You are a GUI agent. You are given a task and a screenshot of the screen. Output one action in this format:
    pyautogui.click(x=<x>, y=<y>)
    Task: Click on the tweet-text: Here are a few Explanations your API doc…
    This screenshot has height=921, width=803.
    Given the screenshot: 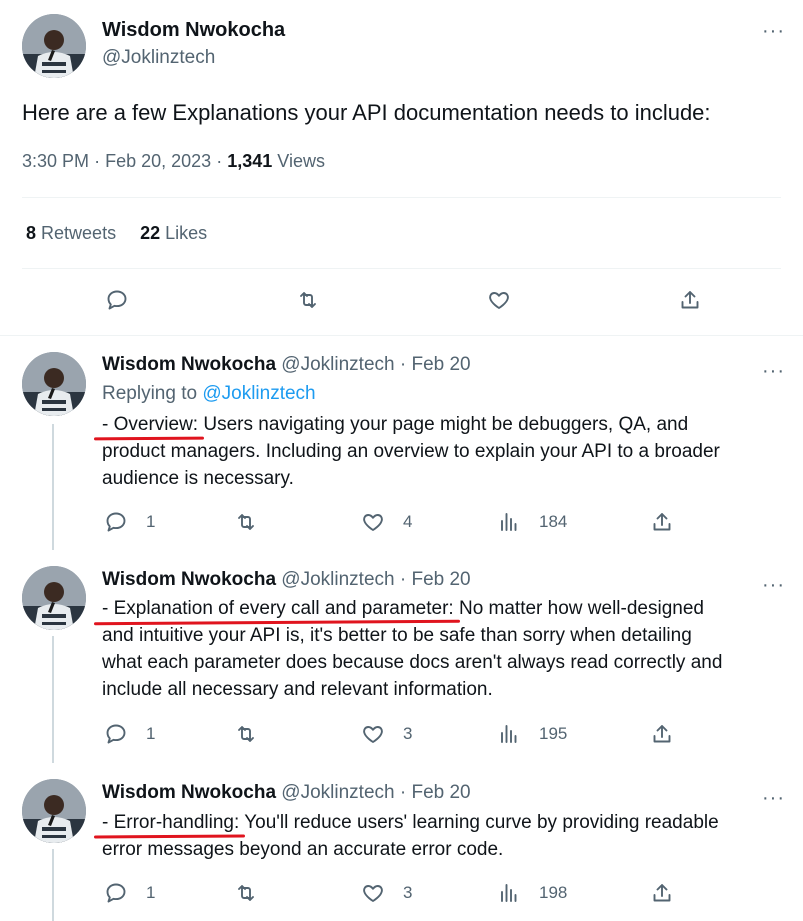 What is the action you would take?
    pyautogui.click(x=366, y=112)
    